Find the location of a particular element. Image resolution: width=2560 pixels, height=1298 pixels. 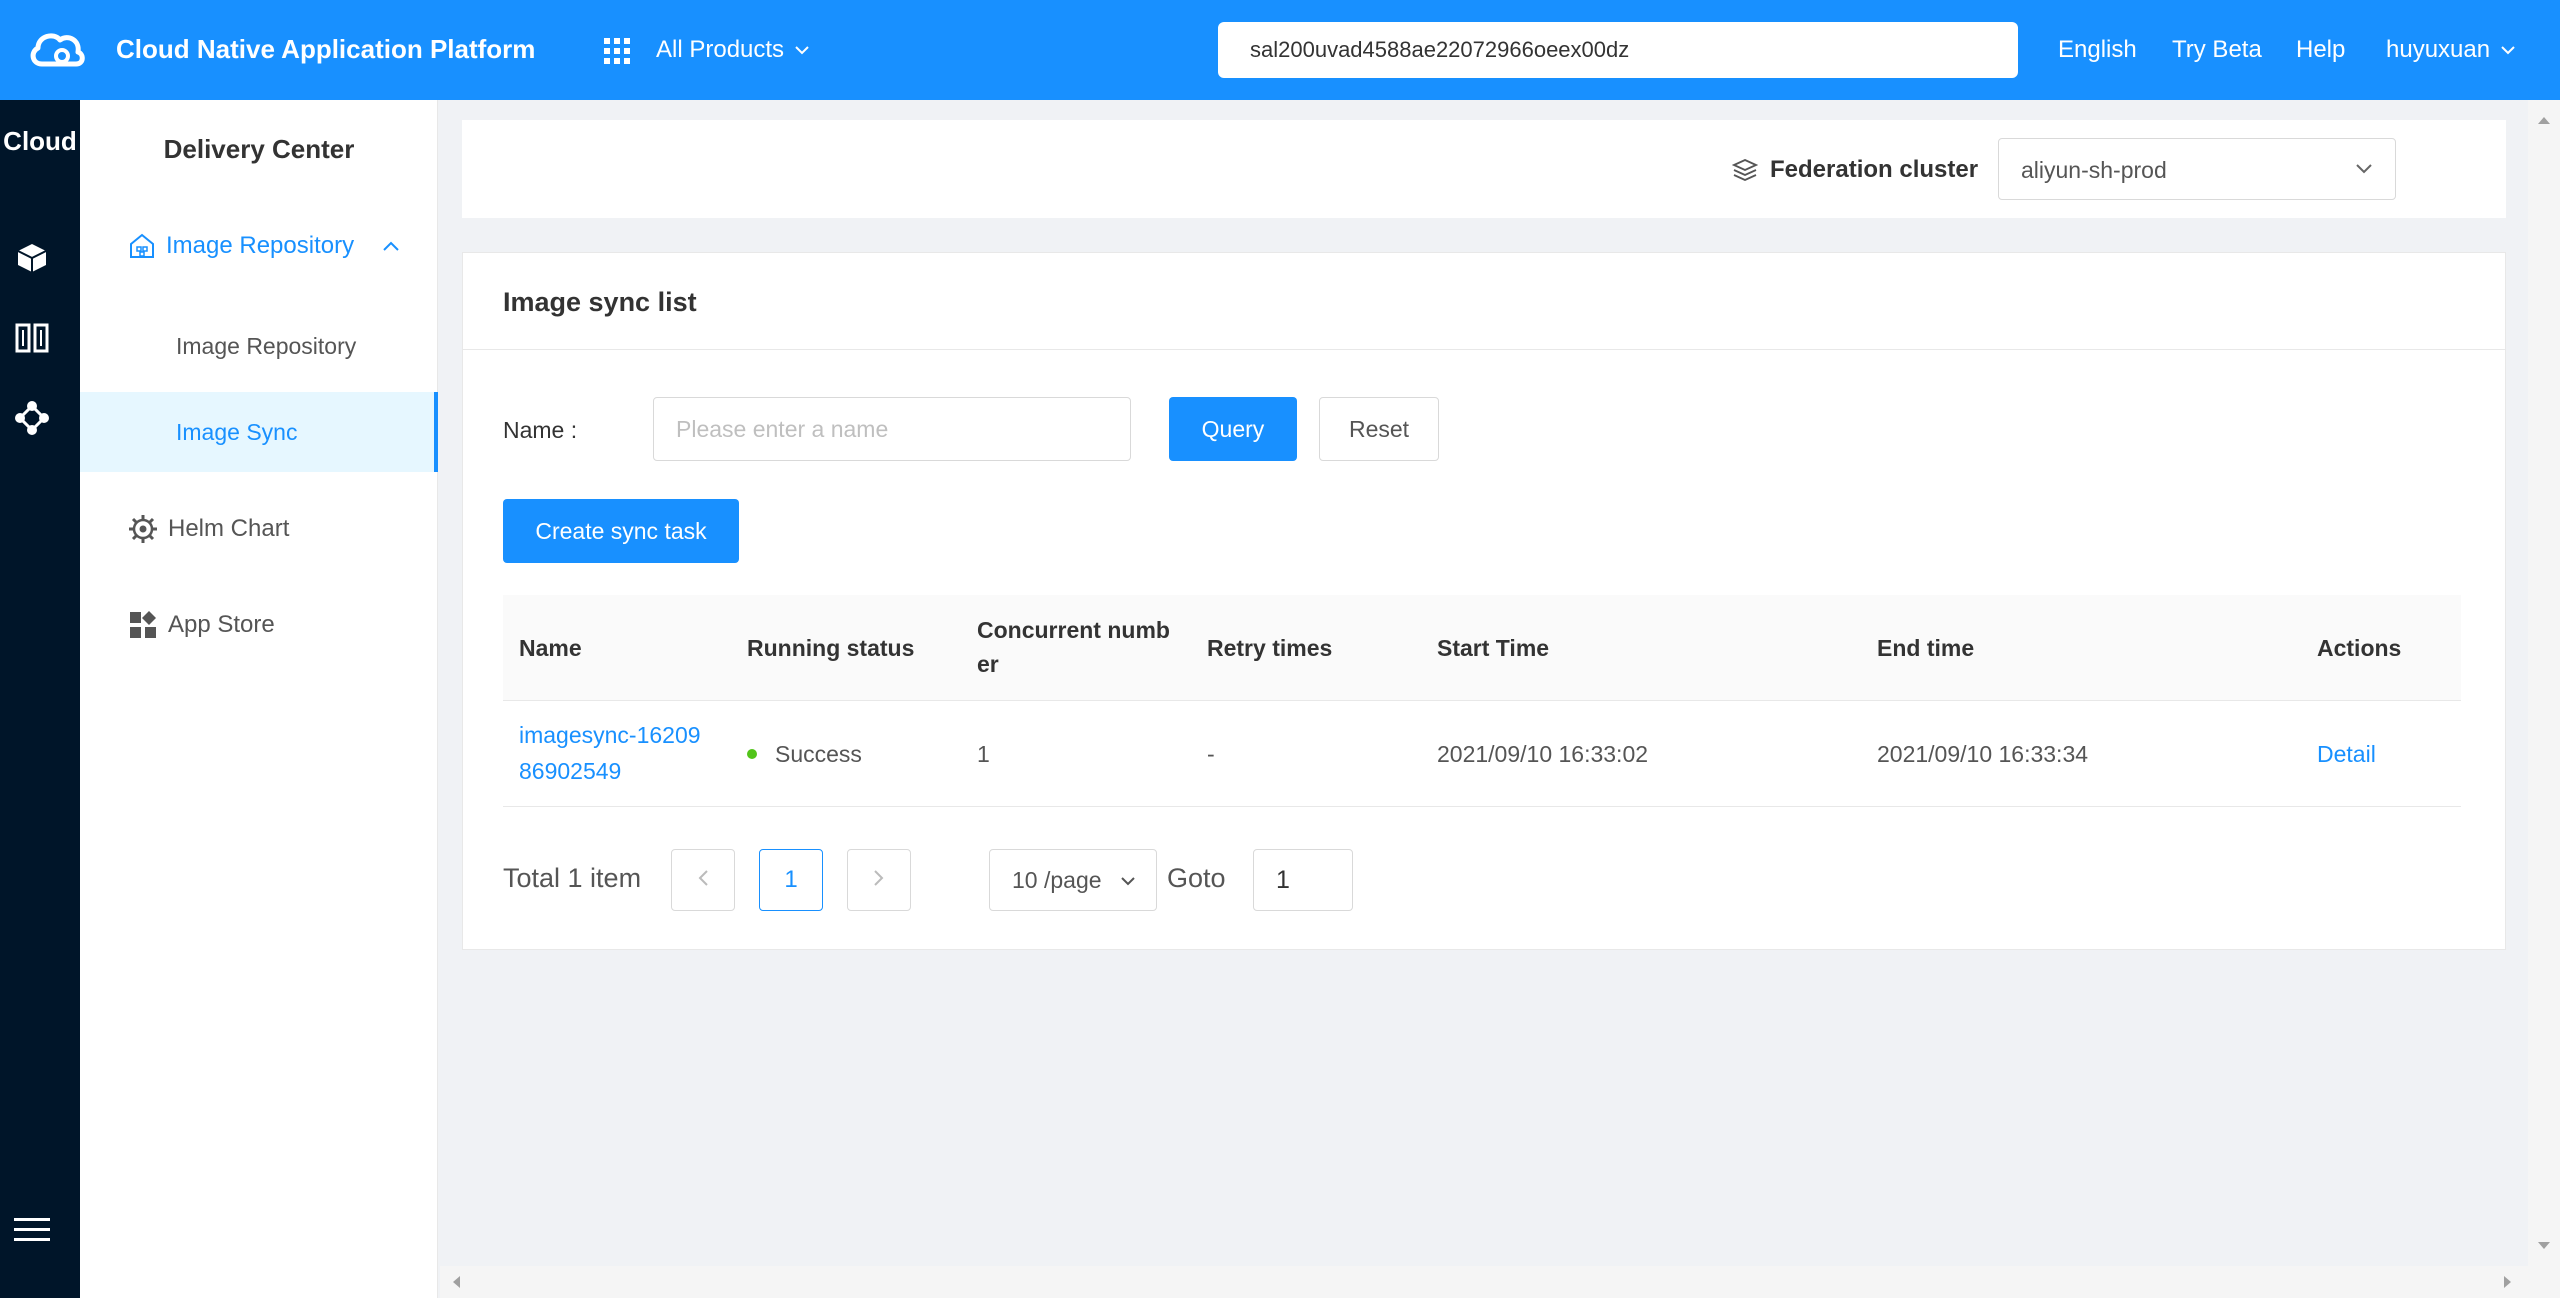

warehouse-icon is located at coordinates (142, 245).